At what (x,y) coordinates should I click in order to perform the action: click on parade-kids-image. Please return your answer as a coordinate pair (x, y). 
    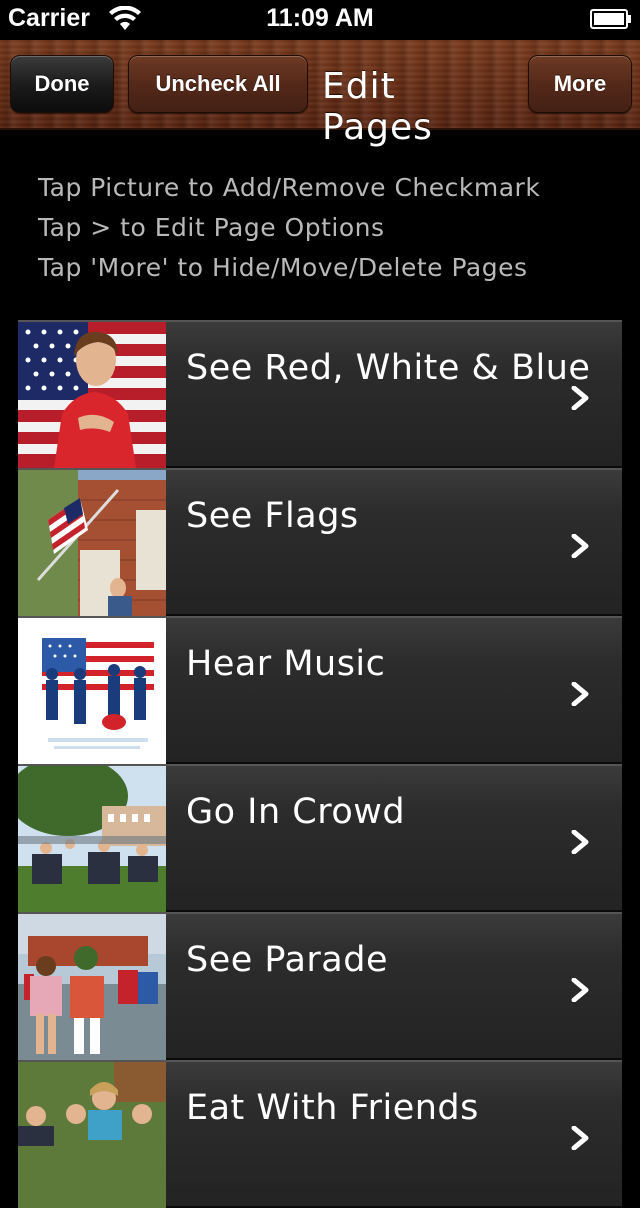
    Looking at the image, I should click on (92, 987).